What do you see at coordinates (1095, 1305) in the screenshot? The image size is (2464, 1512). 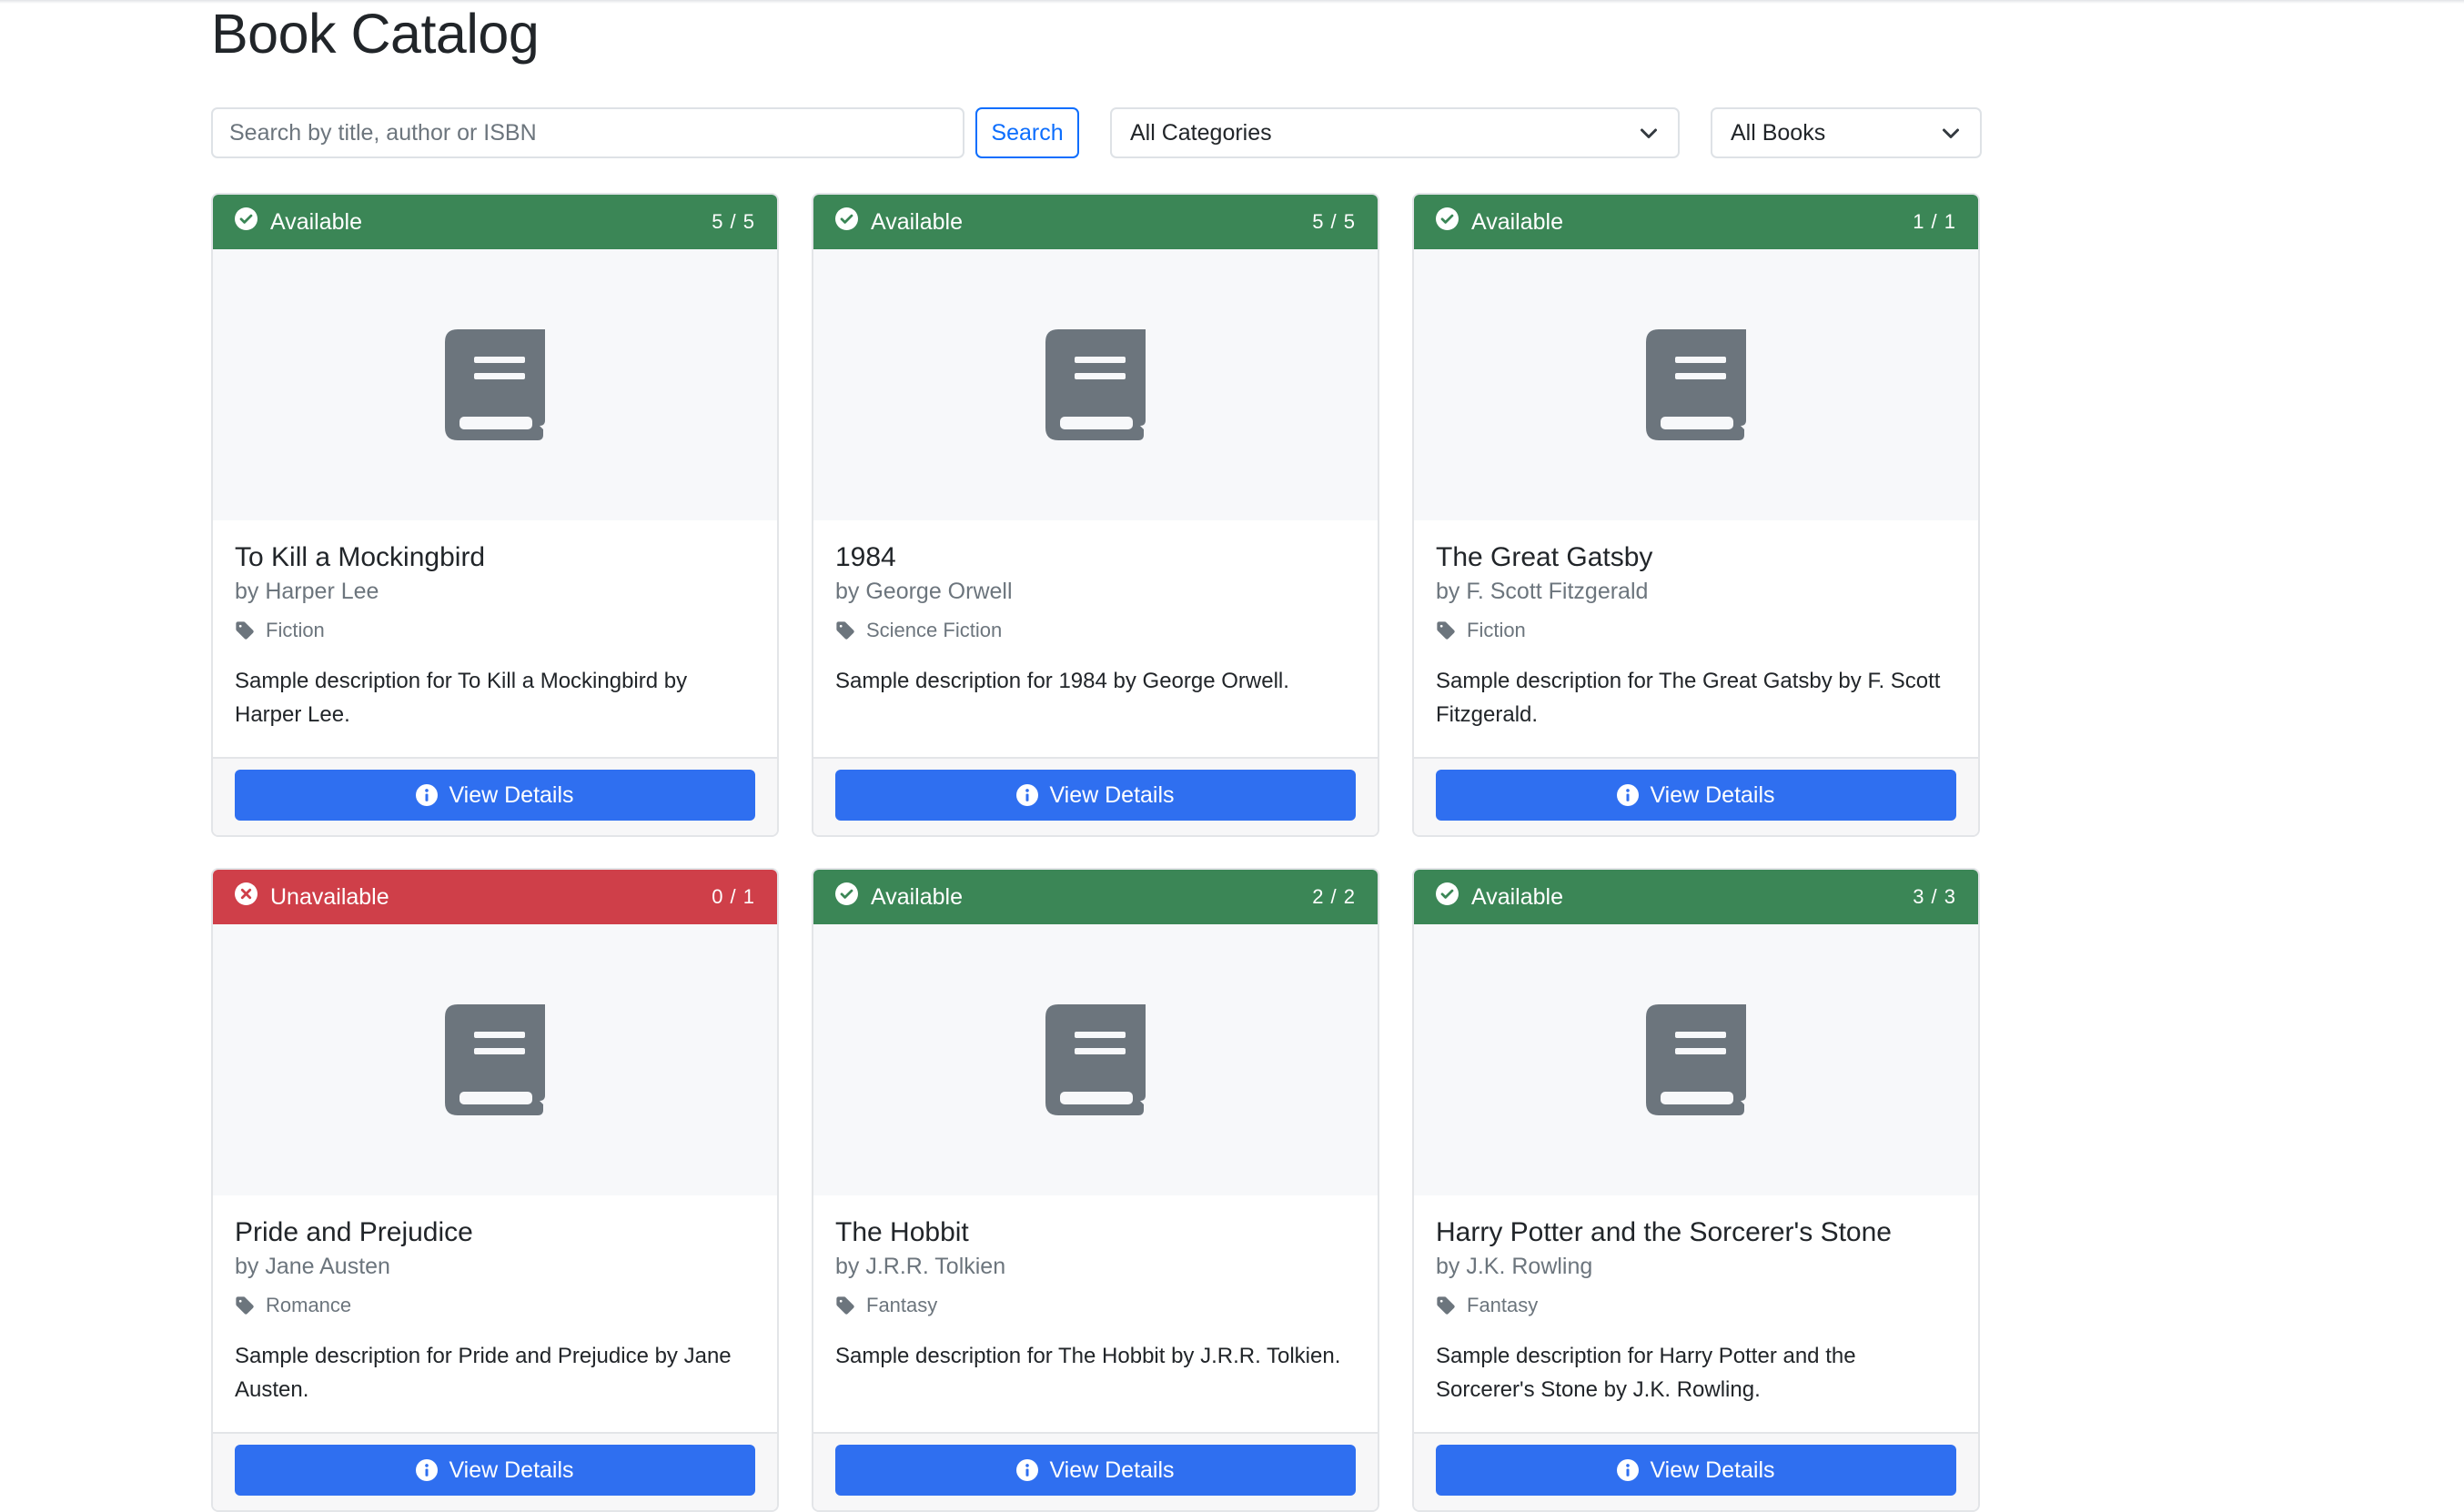 I see `book-category: Fantasy` at bounding box center [1095, 1305].